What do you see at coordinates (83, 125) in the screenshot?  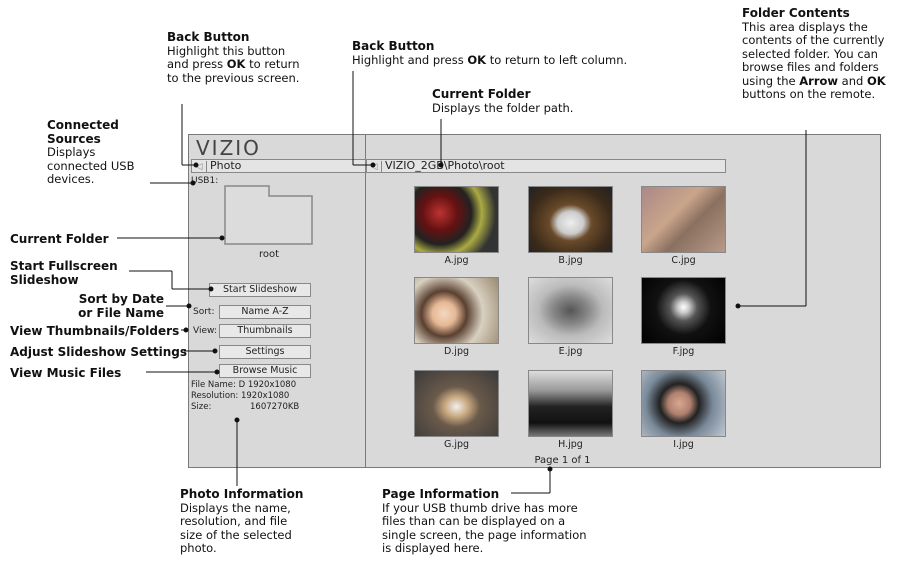 I see `callout-title: Connected` at bounding box center [83, 125].